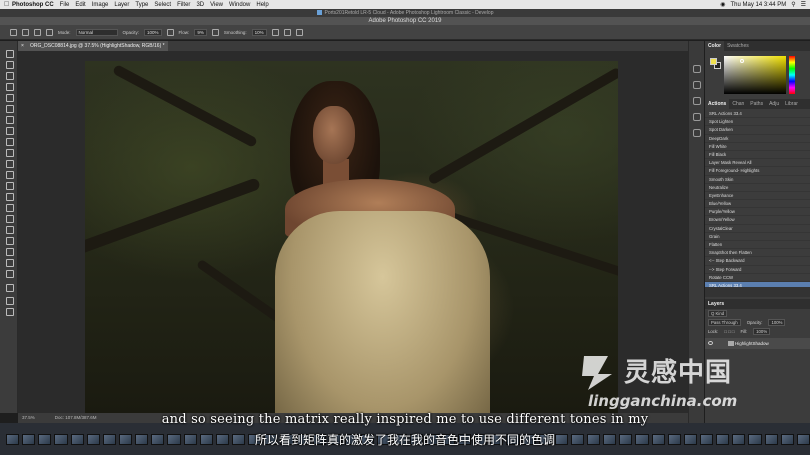 This screenshot has width=810, height=455. I want to click on menu-type: Type, so click(141, 5).